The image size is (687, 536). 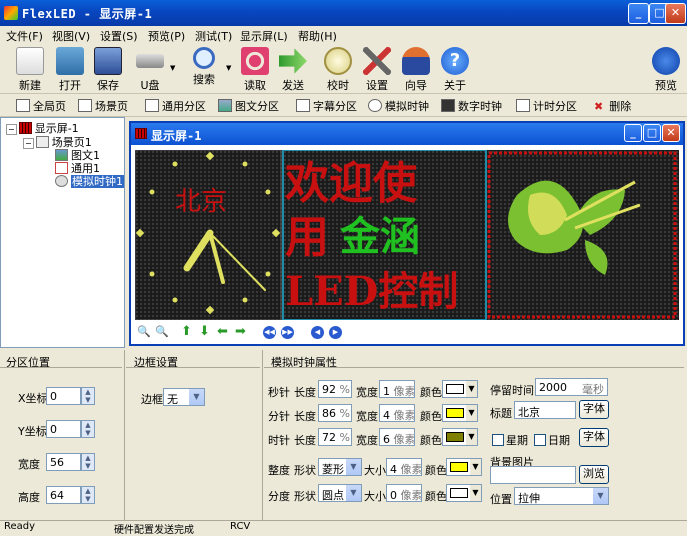 I want to click on about-button: ? 关于, so click(x=455, y=69).